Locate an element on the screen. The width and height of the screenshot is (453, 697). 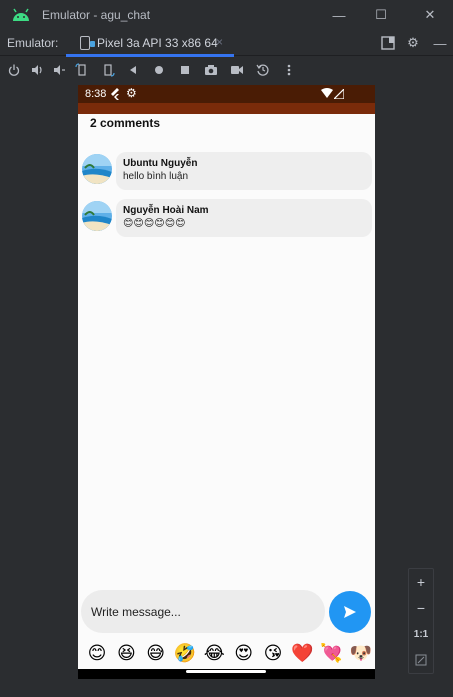
minimize-icon: — is located at coordinates (339, 15).